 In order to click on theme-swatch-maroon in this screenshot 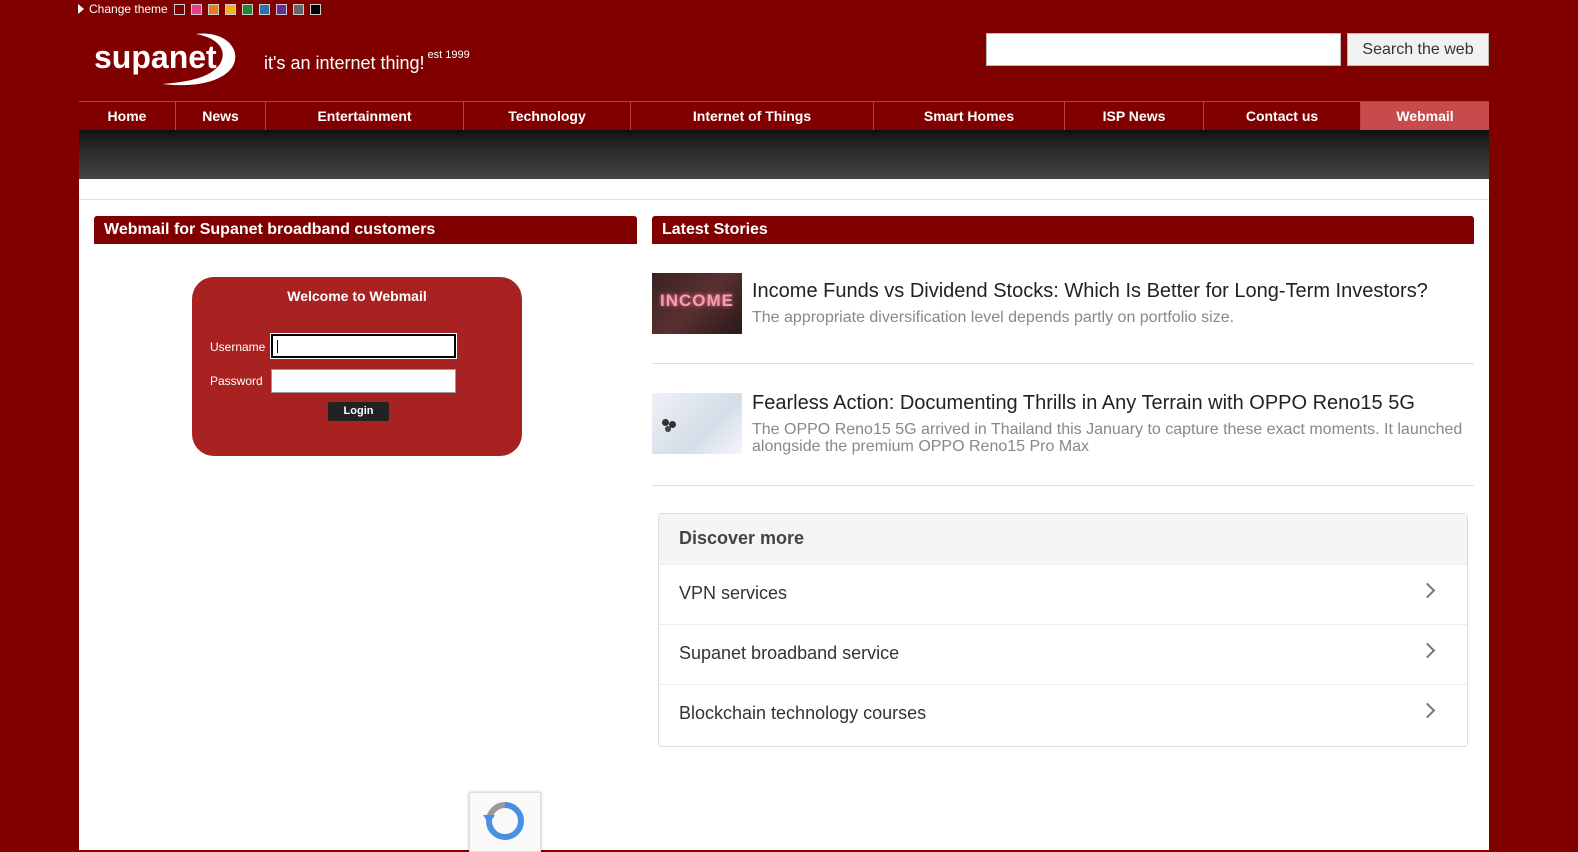, I will do `click(179, 9)`.